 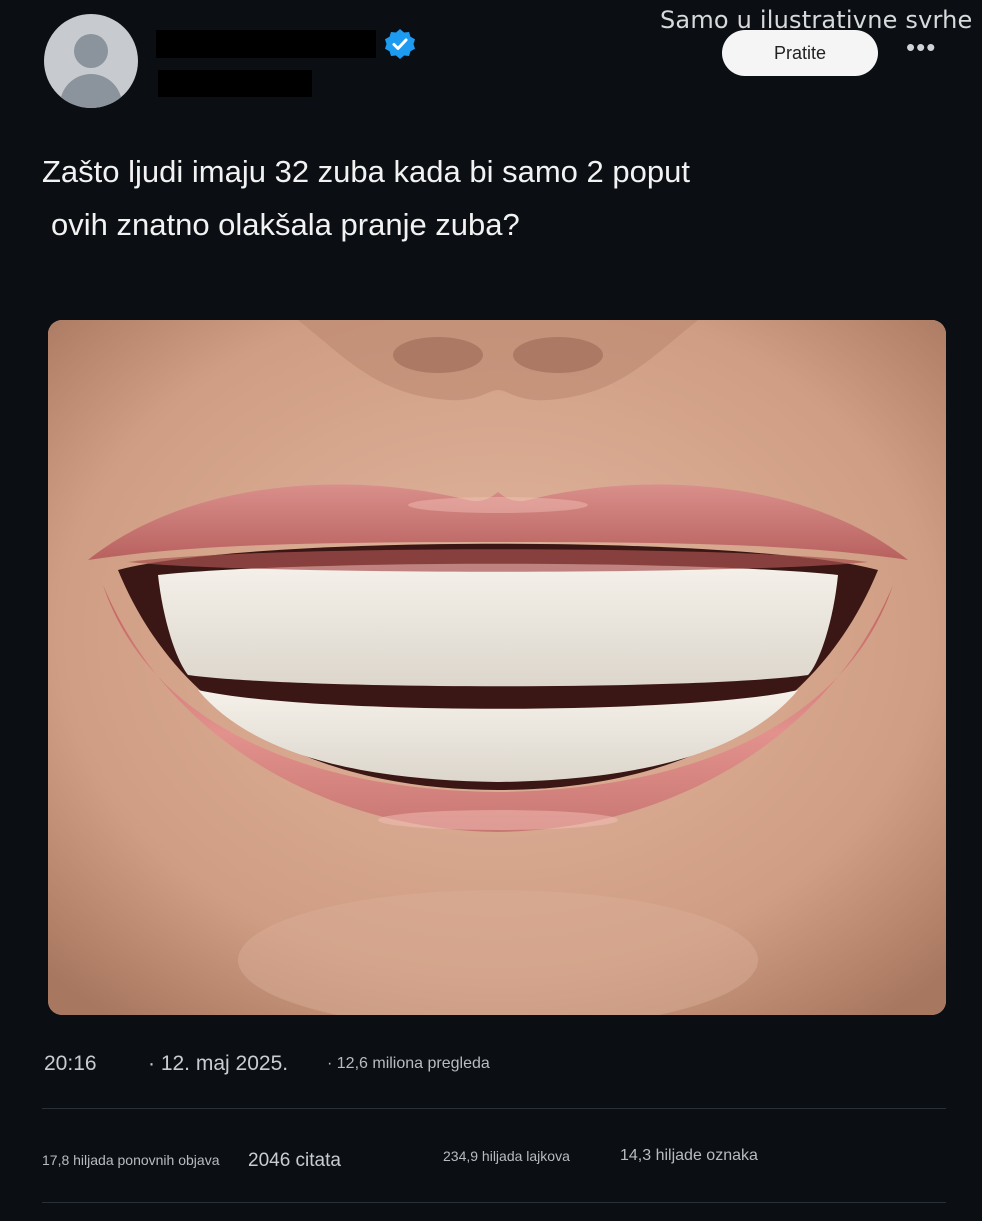 What do you see at coordinates (266, 44) in the screenshot?
I see `redacted-display-name` at bounding box center [266, 44].